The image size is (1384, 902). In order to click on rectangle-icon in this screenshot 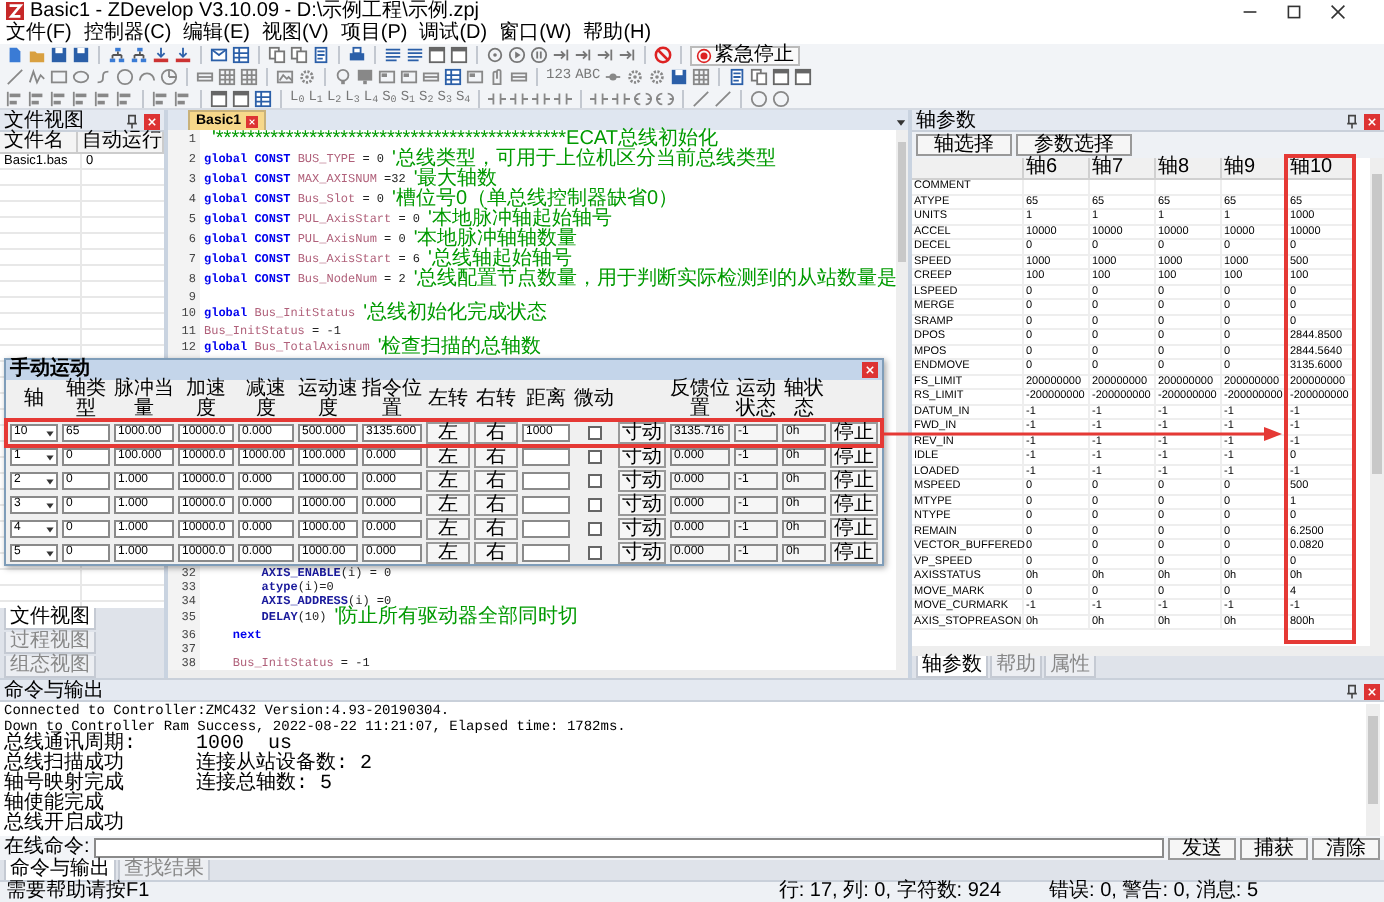, I will do `click(59, 77)`.